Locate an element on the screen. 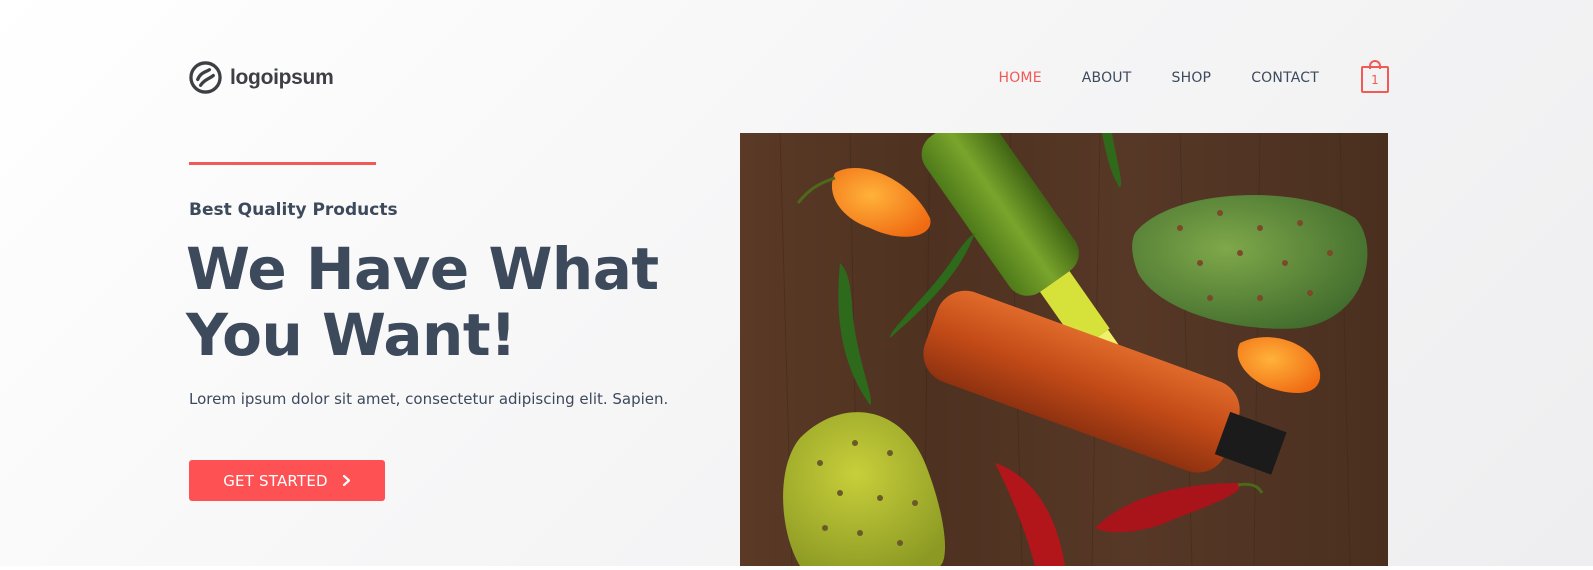 The height and width of the screenshot is (570, 1593). cart-count: 1 is located at coordinates (1375, 79).